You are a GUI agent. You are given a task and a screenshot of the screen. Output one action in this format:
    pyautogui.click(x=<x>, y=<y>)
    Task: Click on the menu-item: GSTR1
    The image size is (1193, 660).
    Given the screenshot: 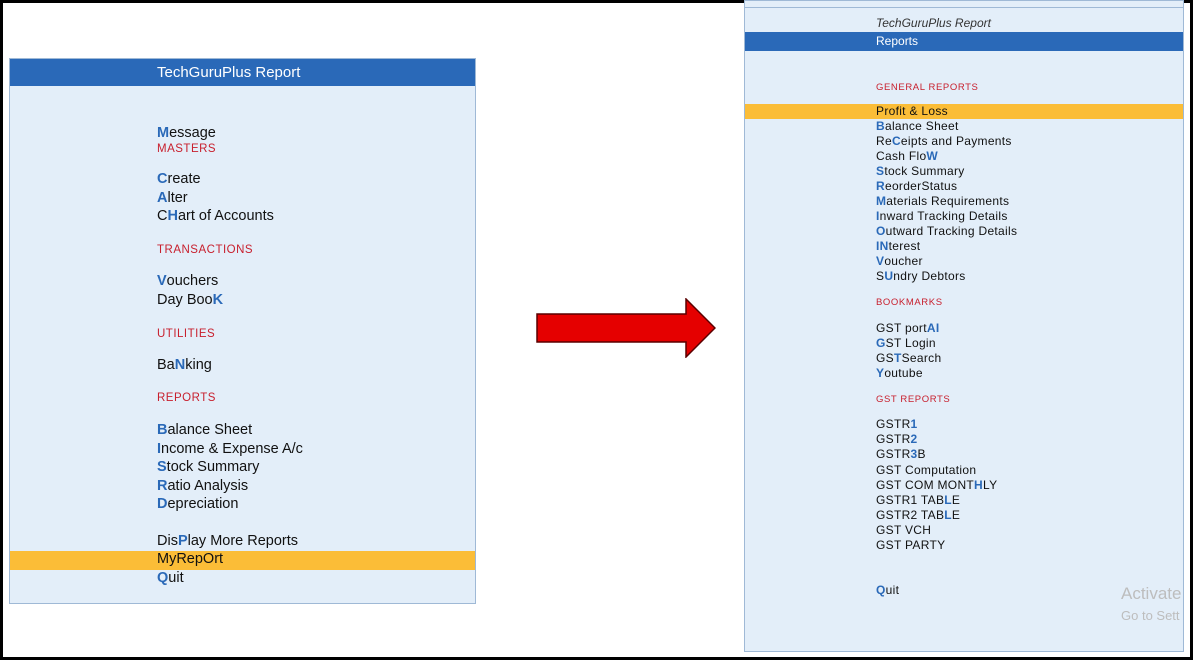 What is the action you would take?
    pyautogui.click(x=897, y=424)
    